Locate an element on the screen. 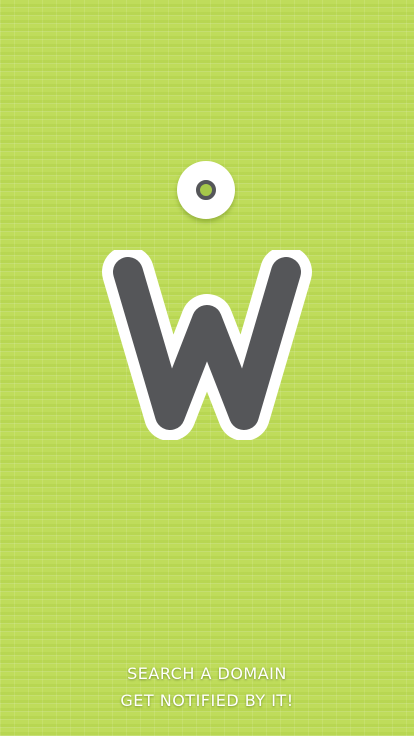 The image size is (414, 736). tagline-get-notified: GET NOTIFIED BY IT! is located at coordinates (207, 700).